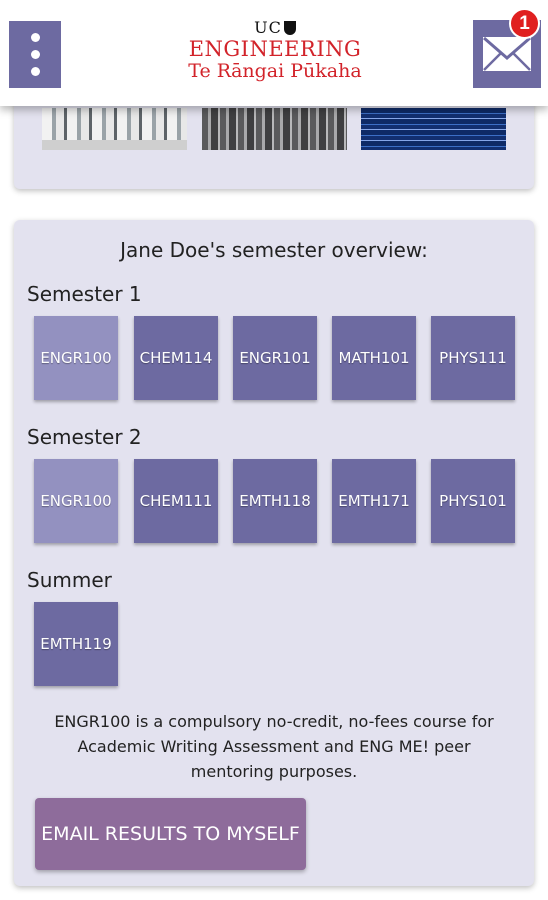 The image size is (548, 900). I want to click on logo-engineering: ENGINEERING, so click(275, 49).